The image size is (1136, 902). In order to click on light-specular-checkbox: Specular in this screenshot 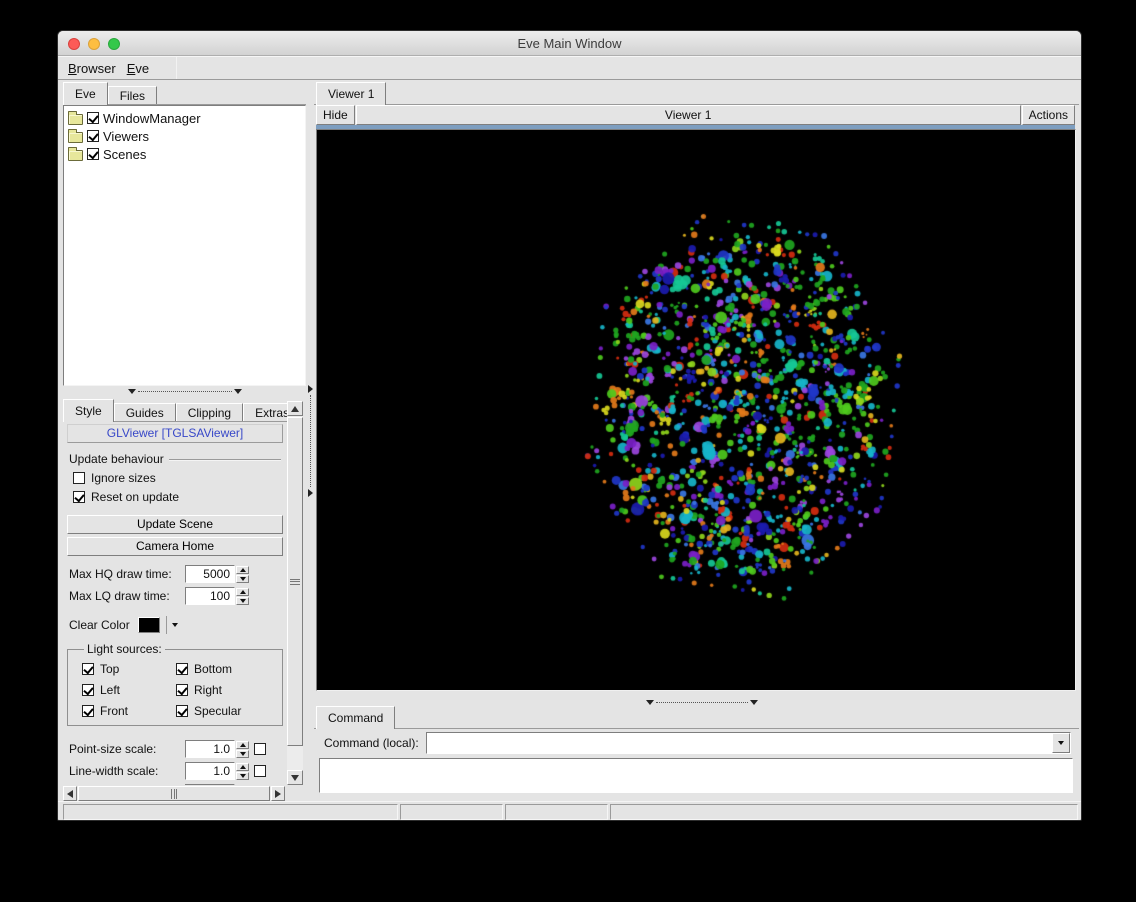, I will do `click(229, 711)`.